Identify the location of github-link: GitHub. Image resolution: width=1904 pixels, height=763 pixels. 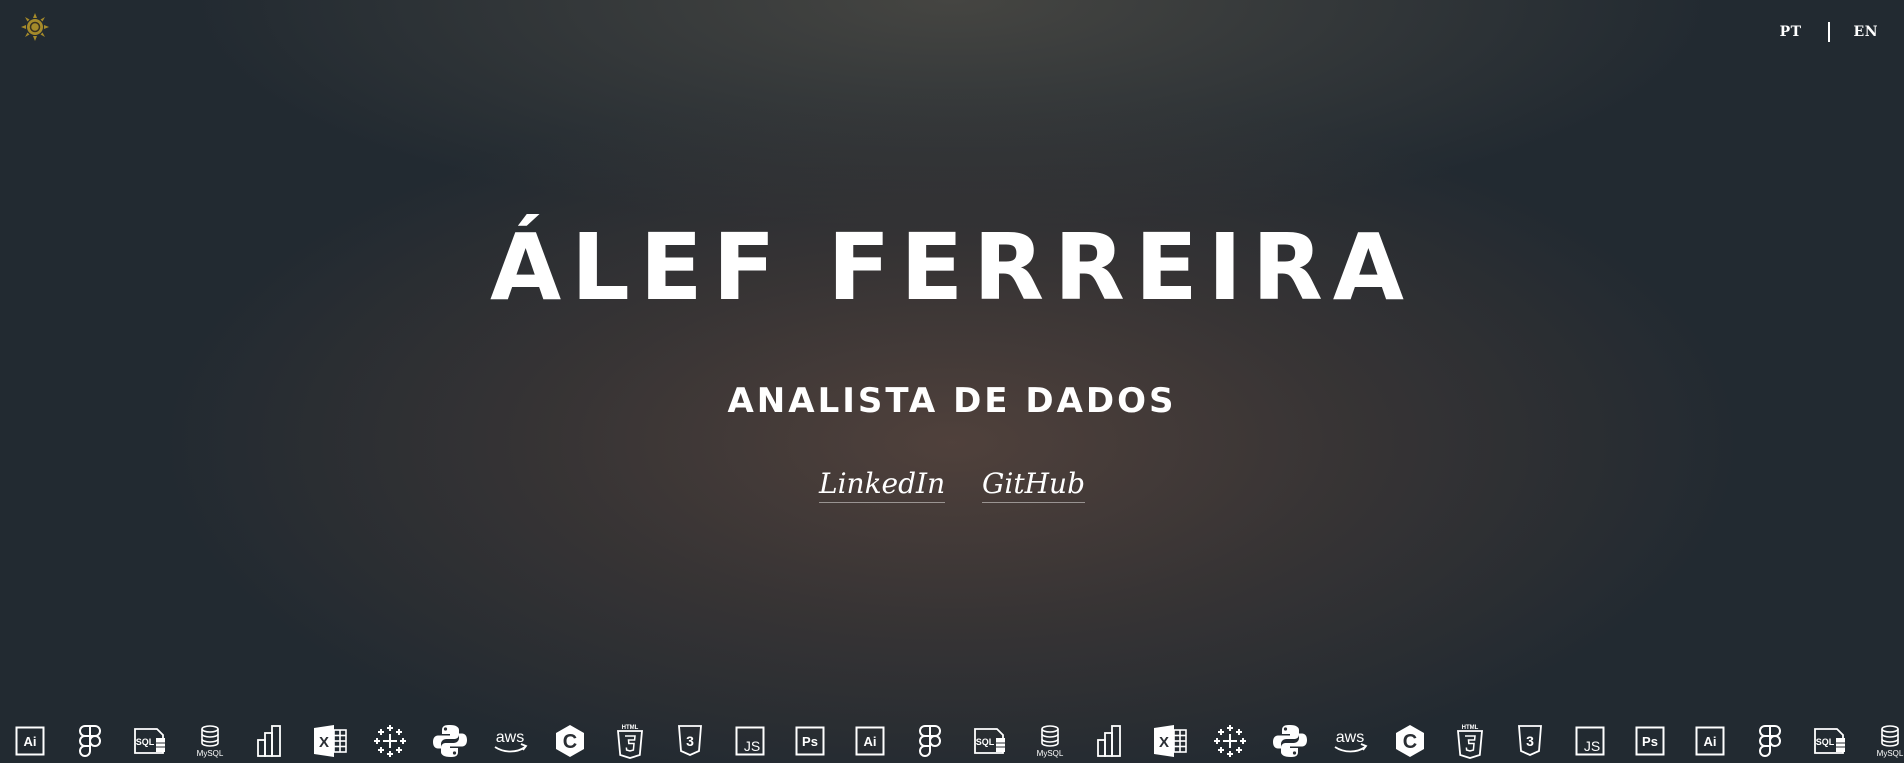
(1033, 485).